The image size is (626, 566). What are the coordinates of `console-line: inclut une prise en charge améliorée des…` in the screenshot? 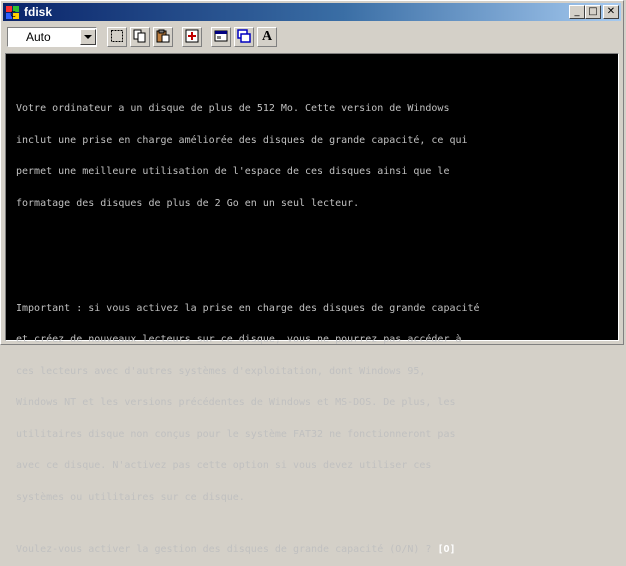 It's located at (242, 140).